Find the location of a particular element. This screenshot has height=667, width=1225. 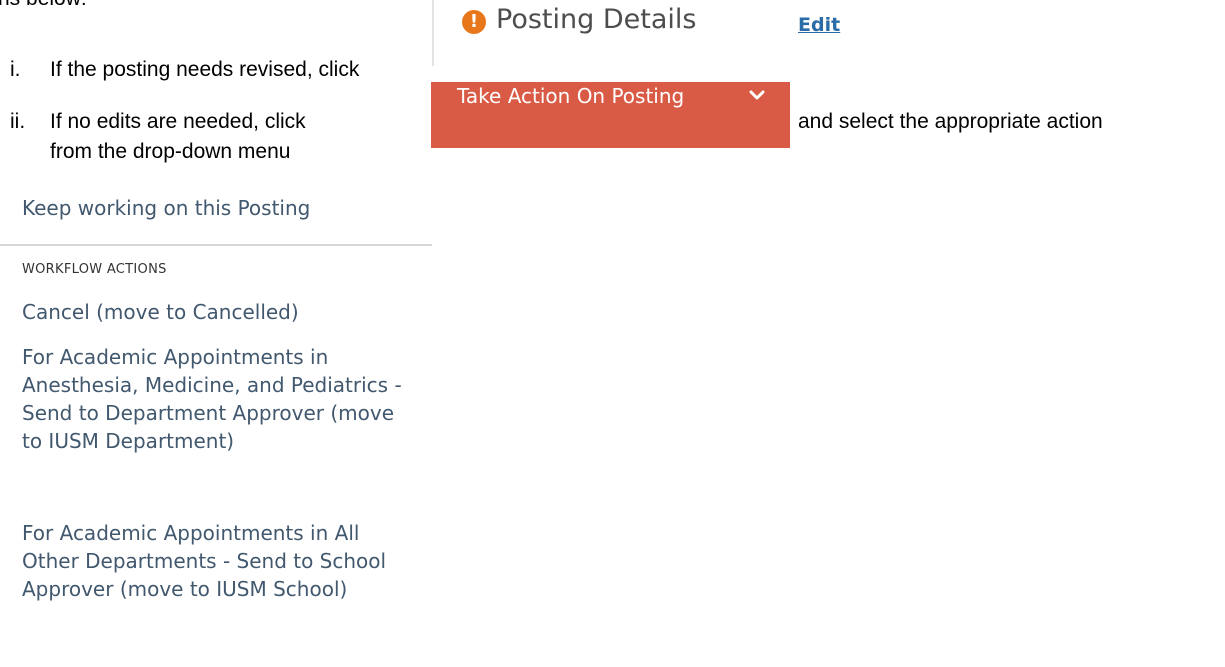

menu-item-keep-working: Keep working on this Posting is located at coordinates (166, 208).